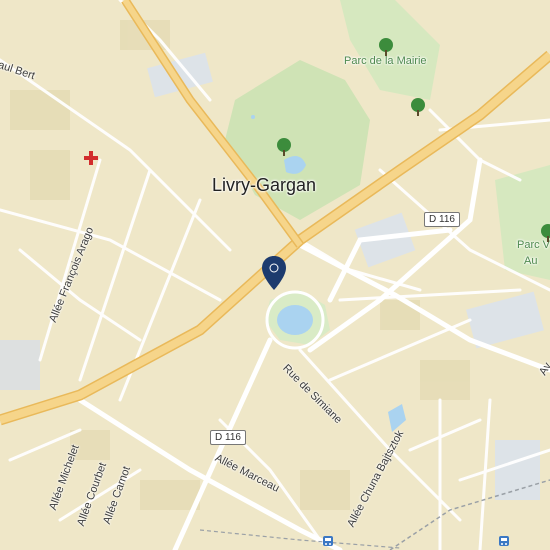  Describe the element at coordinates (442, 219) in the screenshot. I see `road-shield-d116-top: D 116` at that location.